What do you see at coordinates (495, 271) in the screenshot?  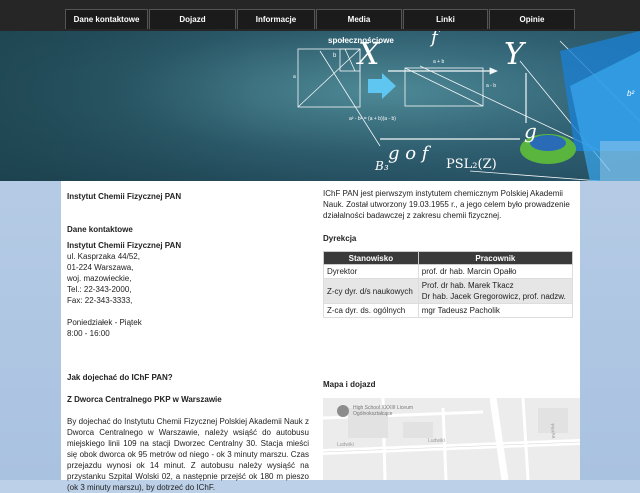 I see `person-cell: prof. dr hab. Marcin Opałło` at bounding box center [495, 271].